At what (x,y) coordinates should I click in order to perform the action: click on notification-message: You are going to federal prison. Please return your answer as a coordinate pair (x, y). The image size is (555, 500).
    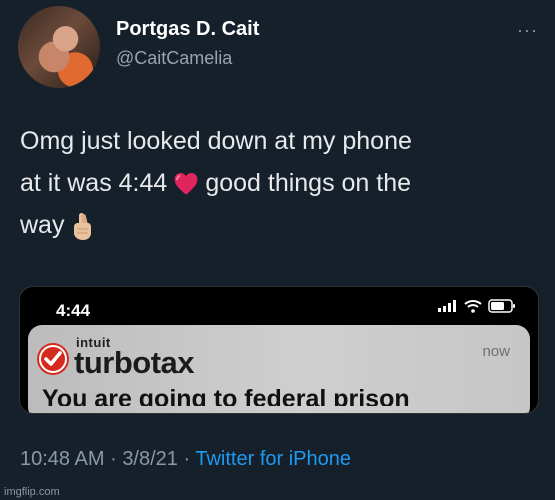
    Looking at the image, I should click on (226, 395).